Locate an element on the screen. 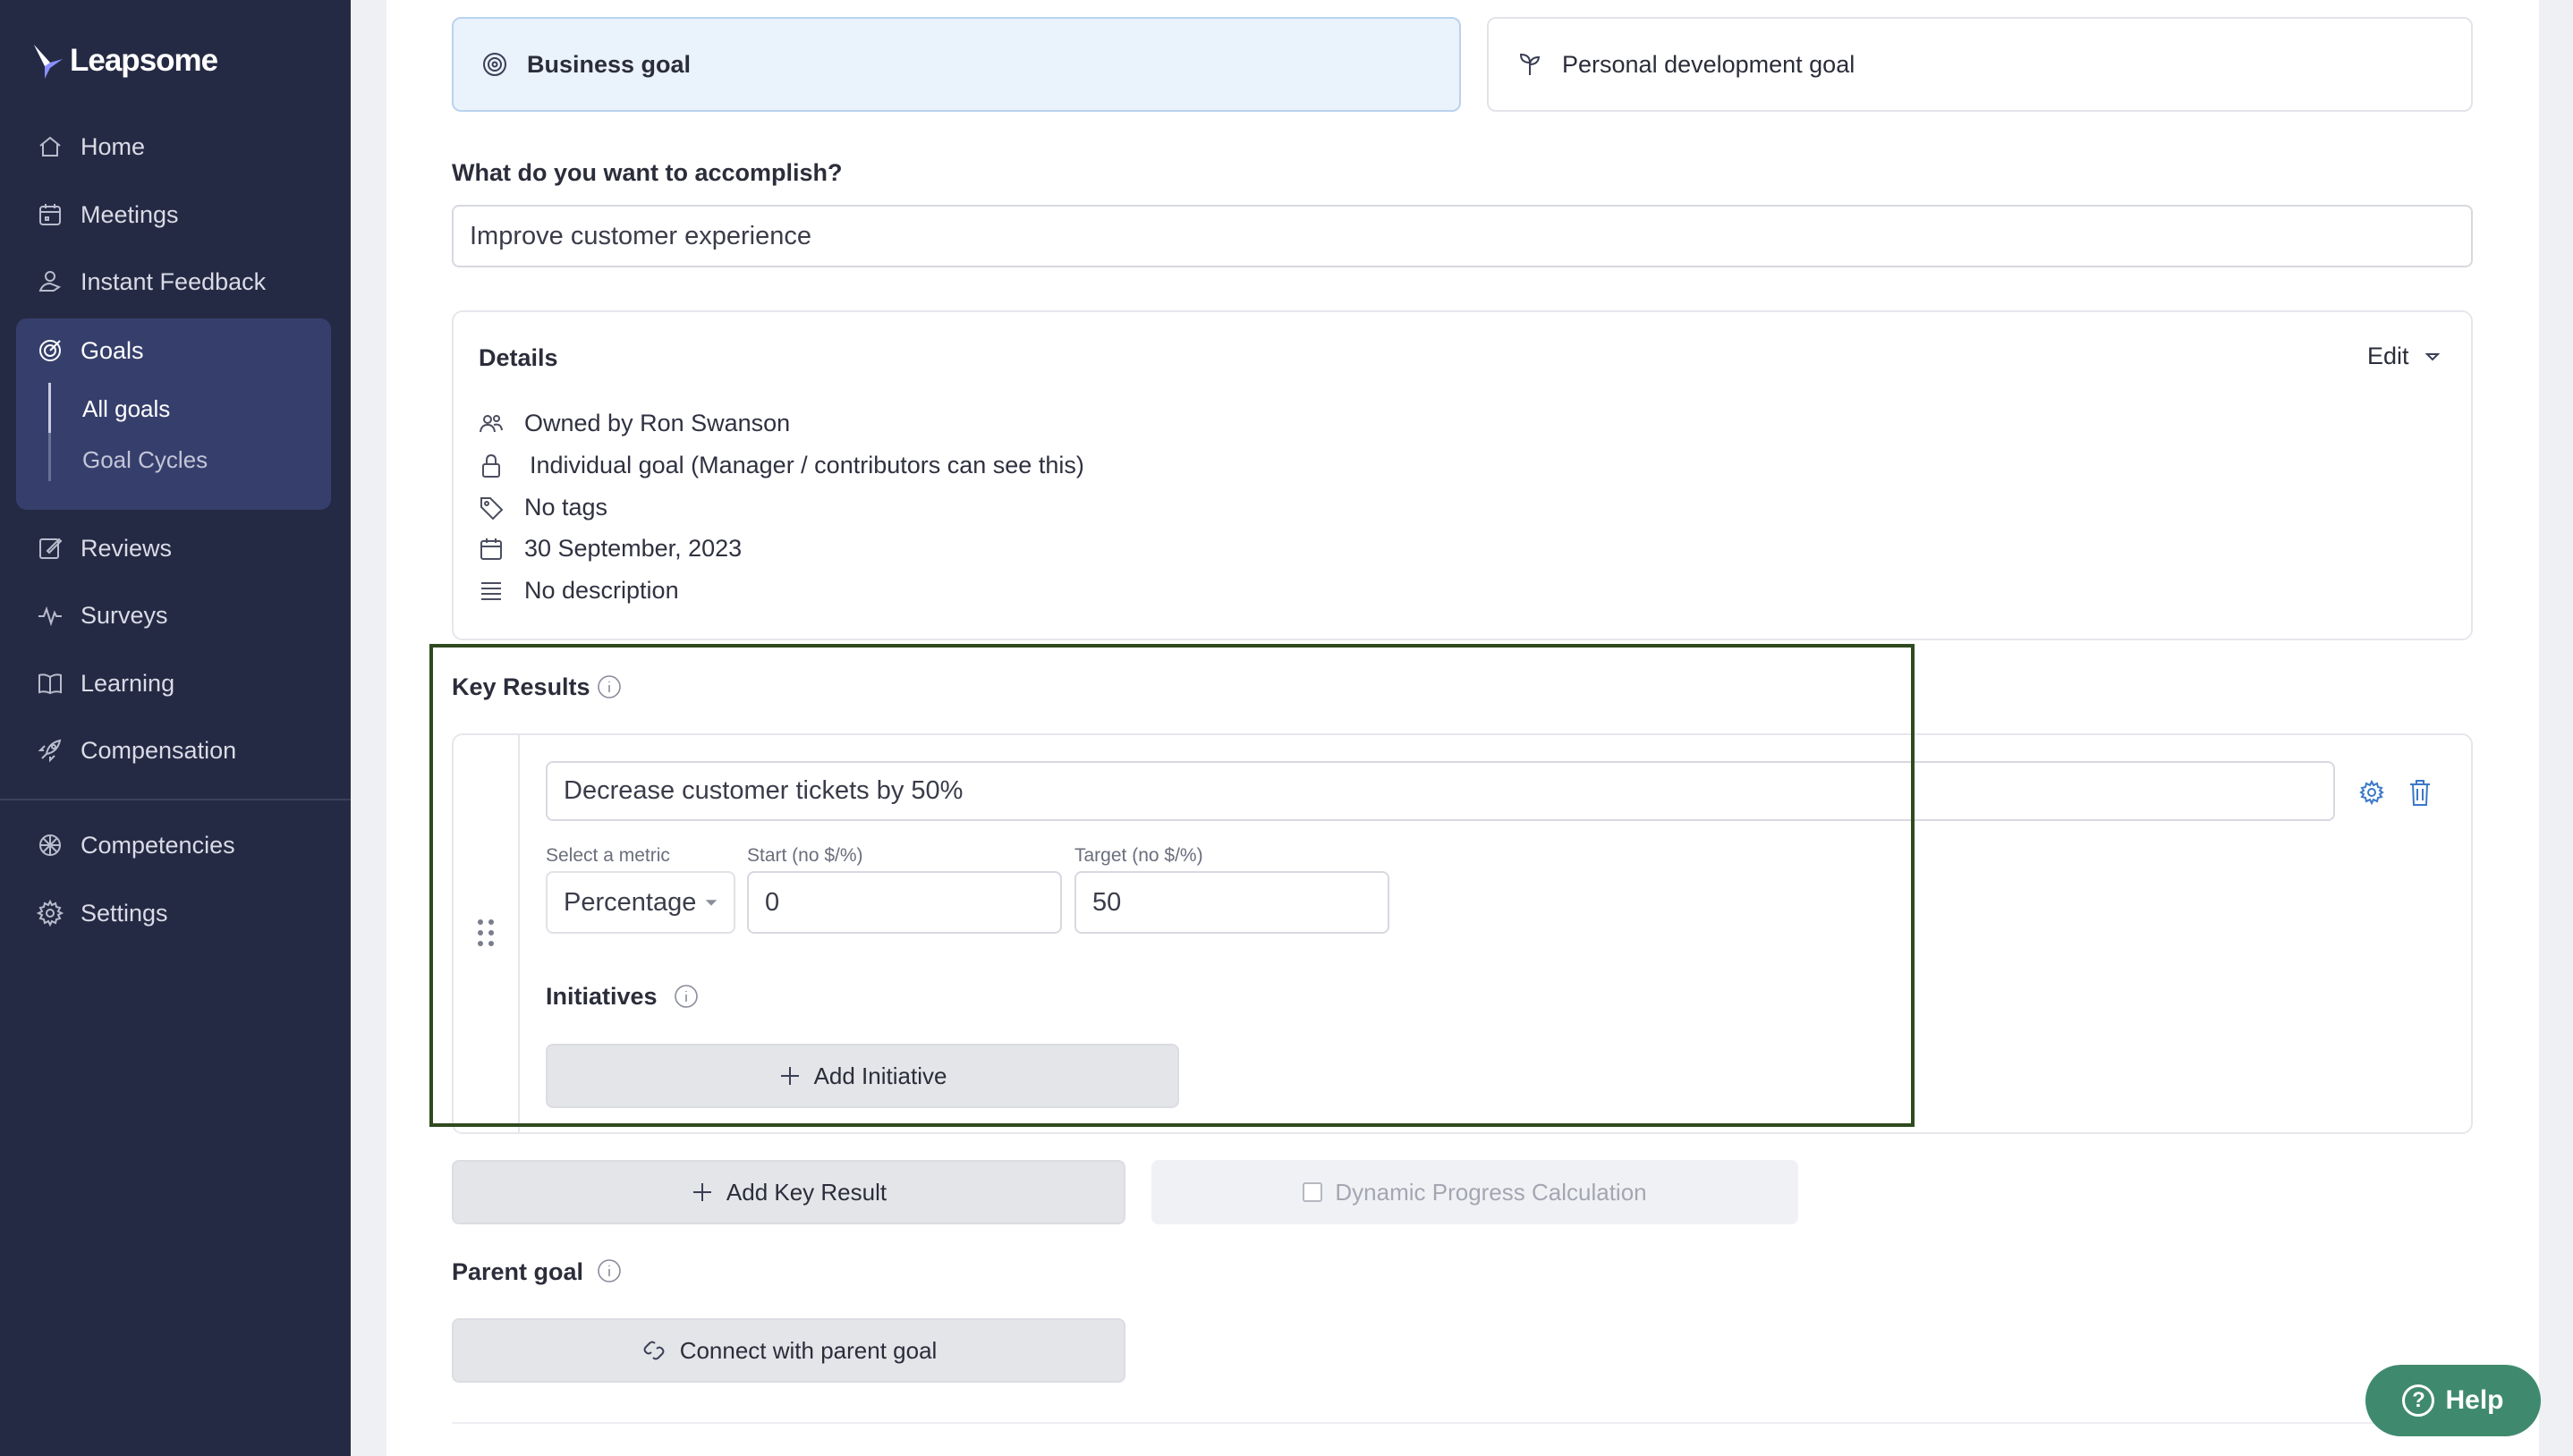 Image resolution: width=2573 pixels, height=1456 pixels. drag-handle-icon is located at coordinates (486, 933).